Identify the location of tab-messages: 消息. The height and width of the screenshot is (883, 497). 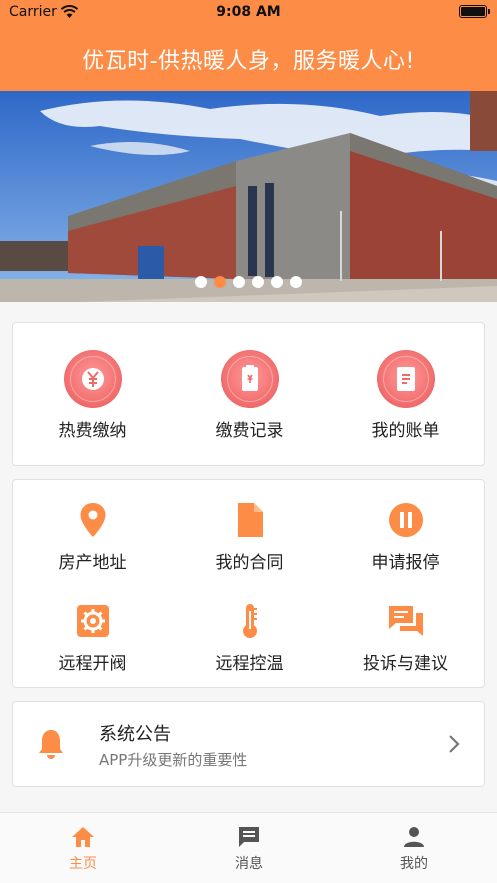
(249, 848).